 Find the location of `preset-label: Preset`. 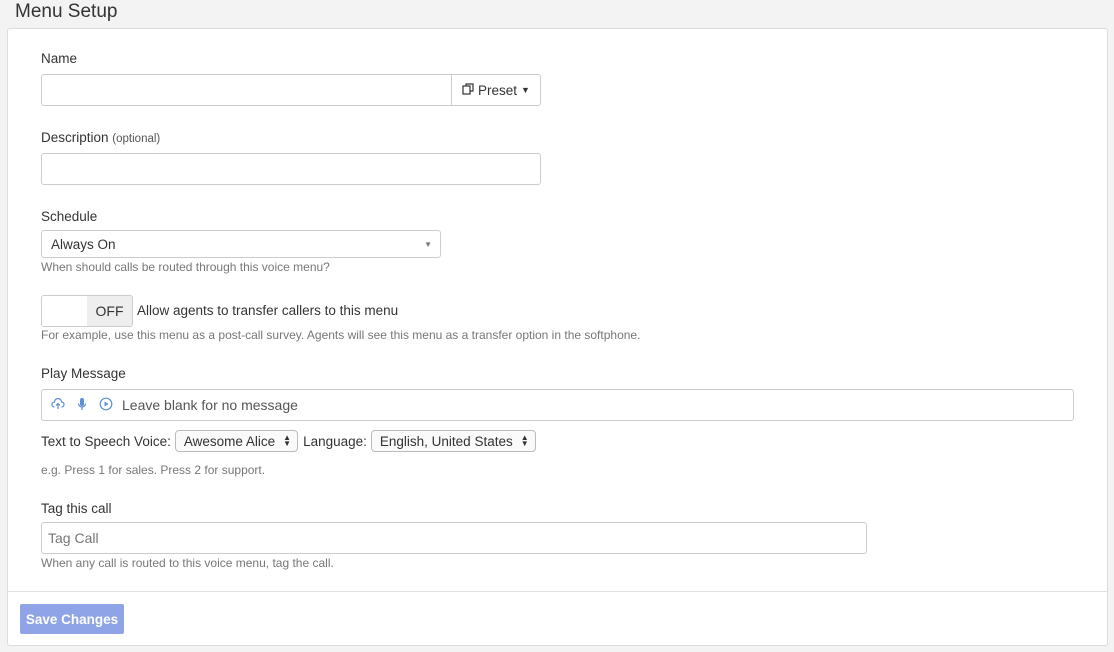

preset-label: Preset is located at coordinates (498, 90).